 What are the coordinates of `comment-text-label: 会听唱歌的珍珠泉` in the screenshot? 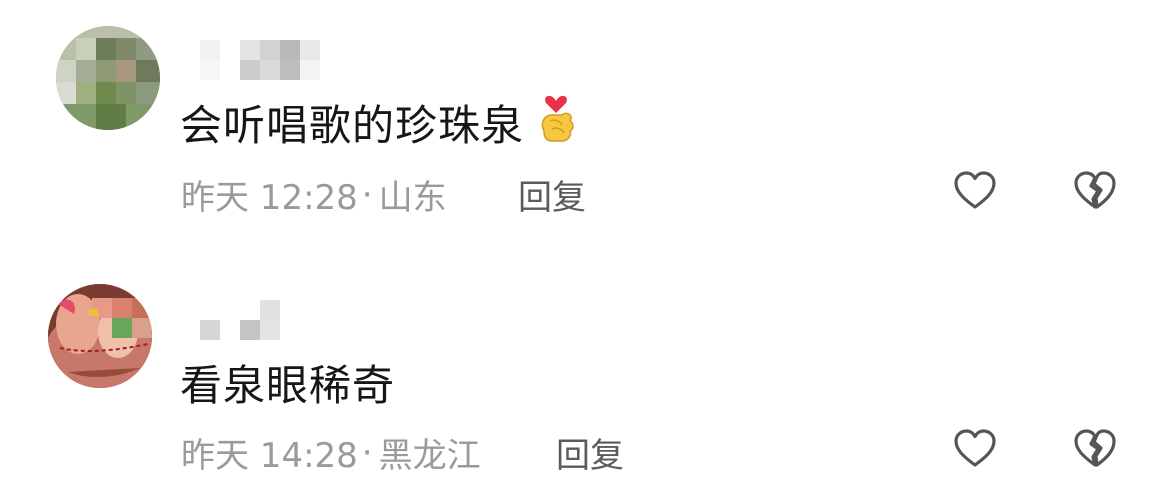 It's located at (352, 125).